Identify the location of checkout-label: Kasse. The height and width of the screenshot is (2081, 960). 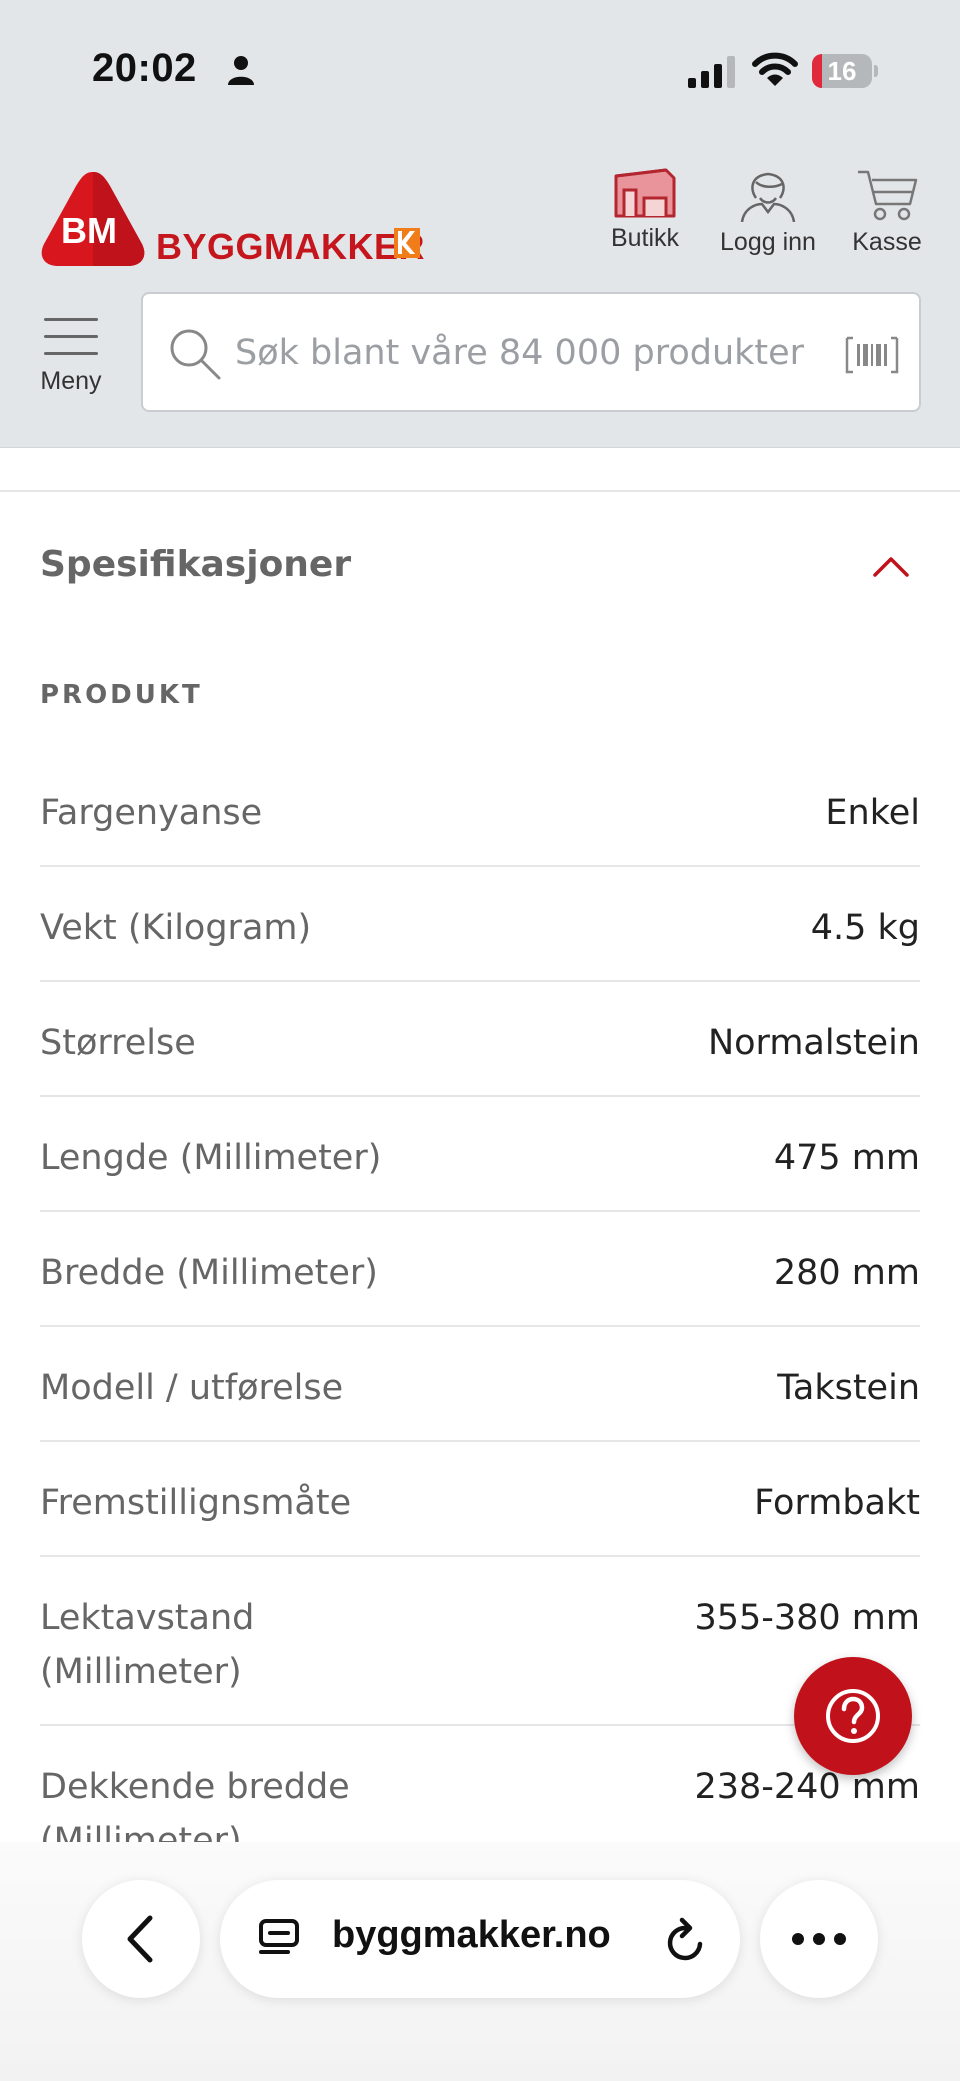
(887, 242).